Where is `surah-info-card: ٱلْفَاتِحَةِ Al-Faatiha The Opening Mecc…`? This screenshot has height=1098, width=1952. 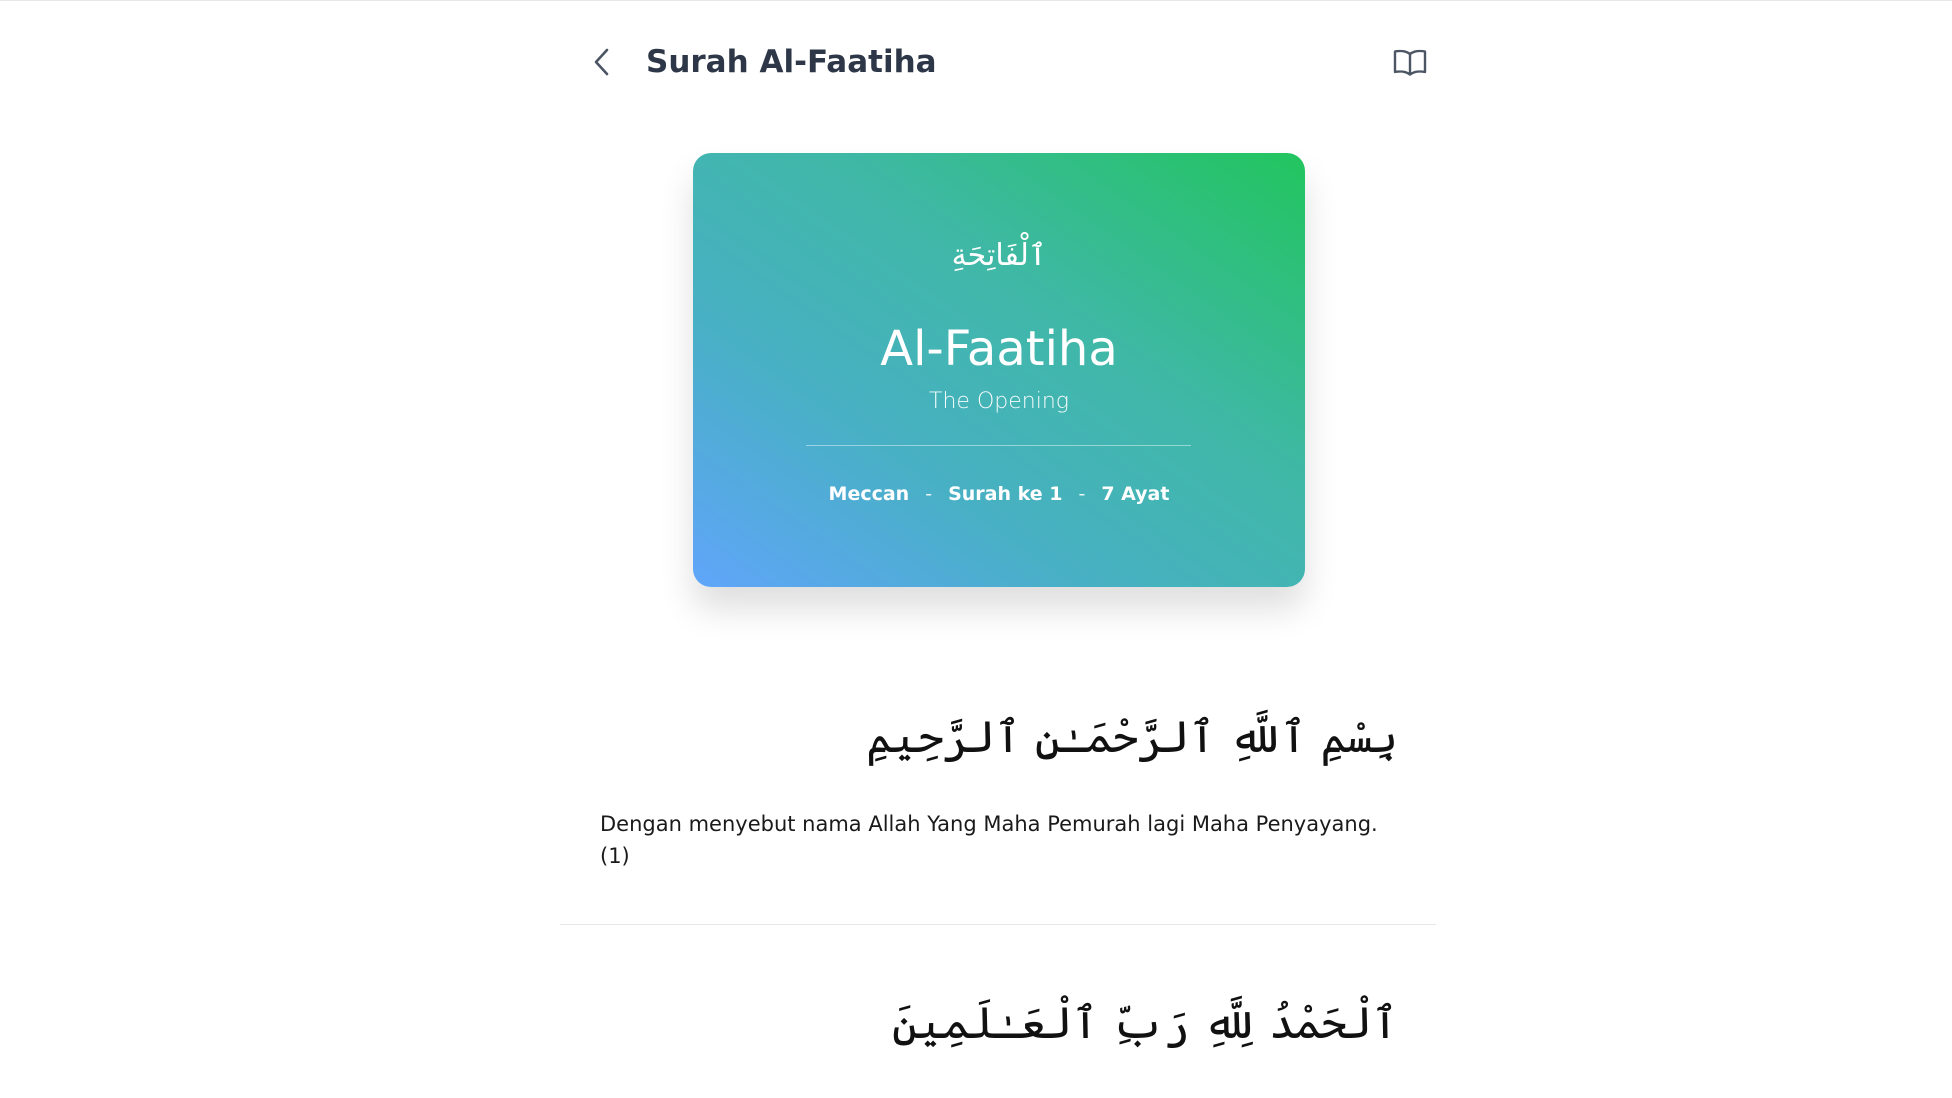 surah-info-card: ٱلْفَاتِحَةِ Al-Faatiha The Opening Mecc… is located at coordinates (999, 370).